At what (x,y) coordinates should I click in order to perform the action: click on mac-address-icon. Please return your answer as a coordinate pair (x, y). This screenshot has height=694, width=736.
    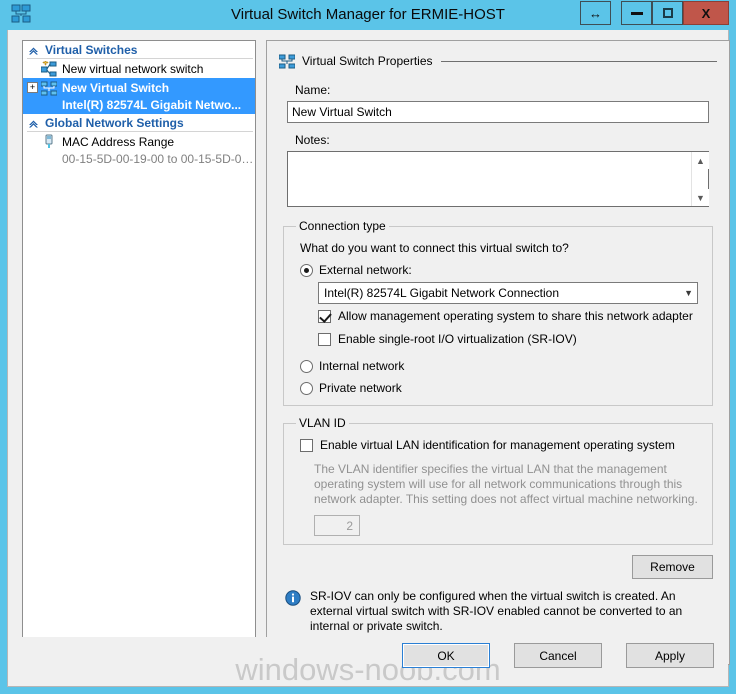
    Looking at the image, I should click on (49, 142).